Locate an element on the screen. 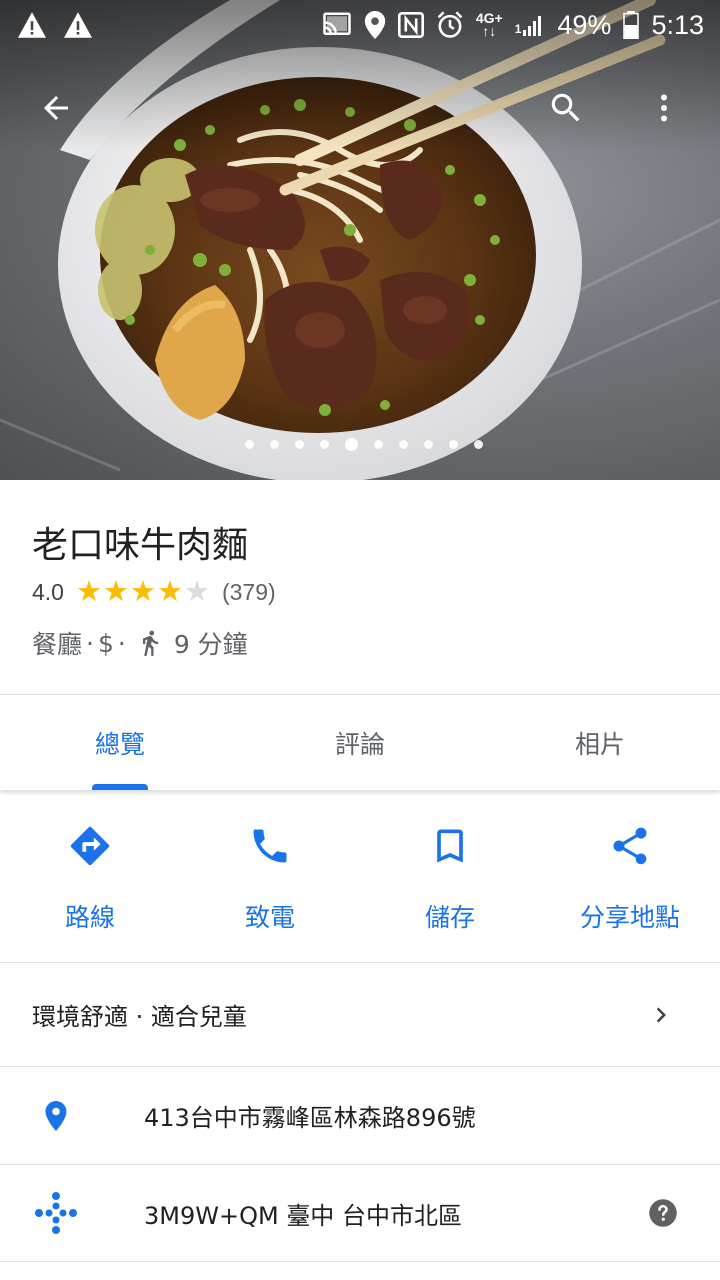  place-name: 老口味牛肉麵 is located at coordinates (140, 545).